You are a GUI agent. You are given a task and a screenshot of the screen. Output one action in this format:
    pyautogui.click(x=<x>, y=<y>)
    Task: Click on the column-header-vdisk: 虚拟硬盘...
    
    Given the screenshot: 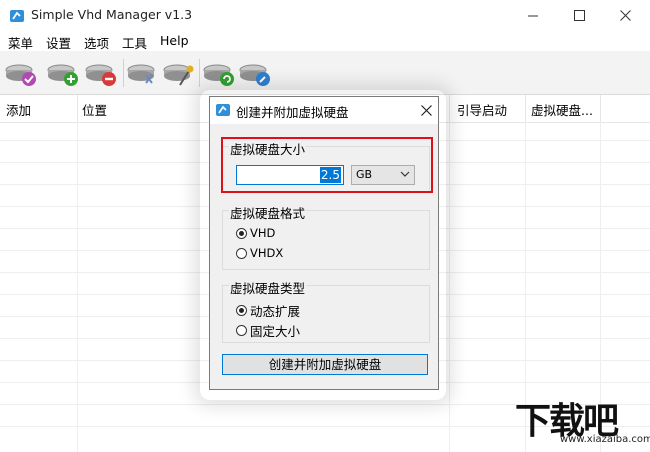 What is the action you would take?
    pyautogui.click(x=562, y=109)
    